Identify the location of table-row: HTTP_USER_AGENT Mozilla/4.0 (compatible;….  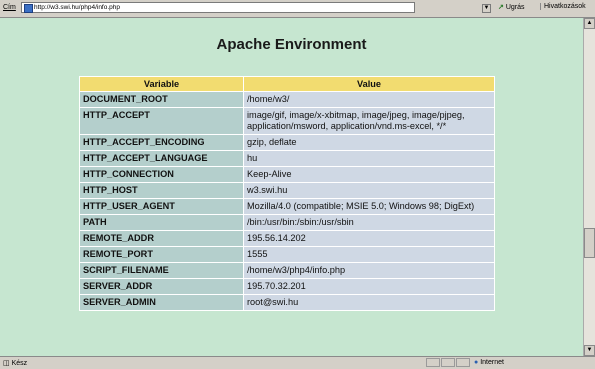
(287, 206).